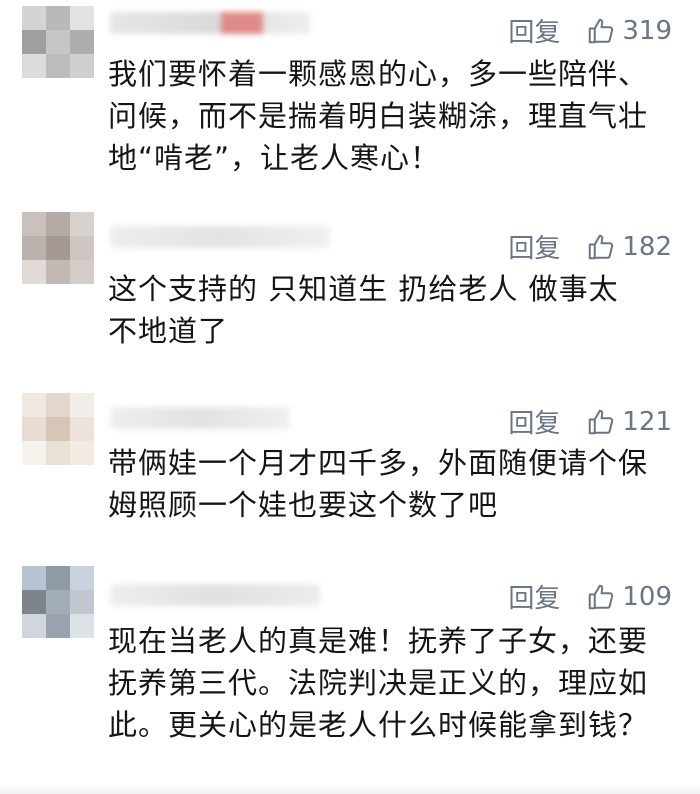  What do you see at coordinates (647, 596) in the screenshot?
I see `like-count: 109` at bounding box center [647, 596].